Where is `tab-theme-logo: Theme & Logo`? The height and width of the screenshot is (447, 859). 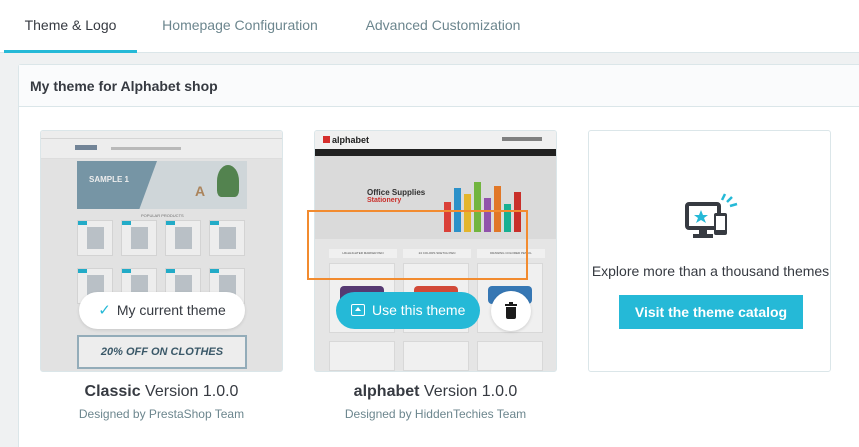 tab-theme-logo: Theme & Logo is located at coordinates (70, 26).